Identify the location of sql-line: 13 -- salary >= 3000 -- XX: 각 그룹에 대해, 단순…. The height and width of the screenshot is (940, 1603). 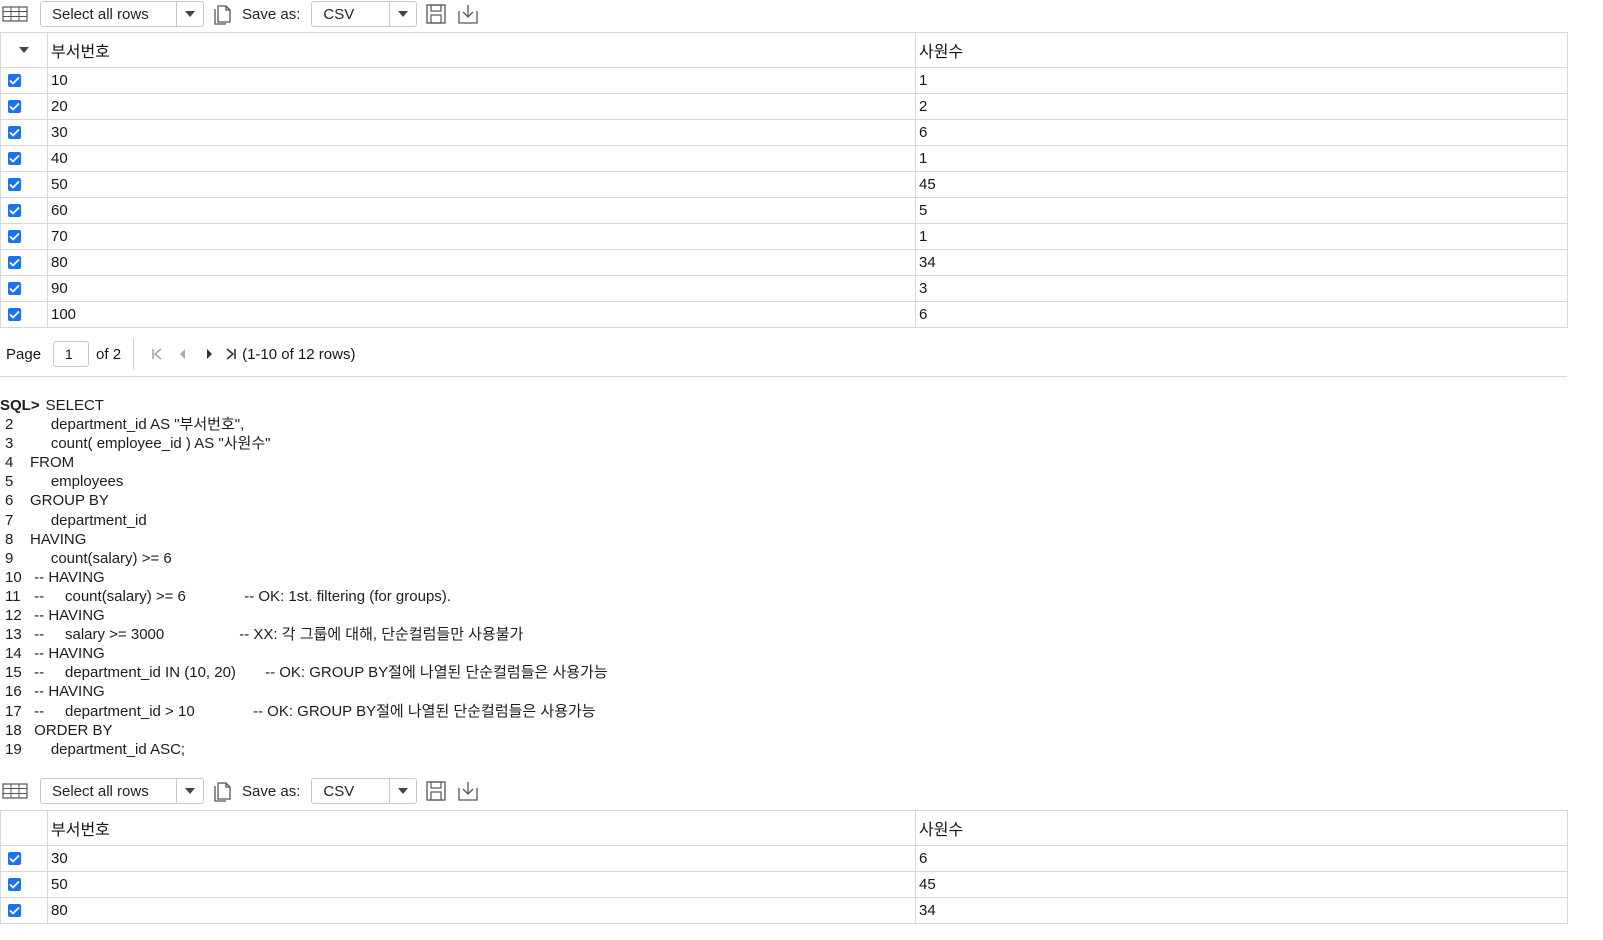
(304, 634).